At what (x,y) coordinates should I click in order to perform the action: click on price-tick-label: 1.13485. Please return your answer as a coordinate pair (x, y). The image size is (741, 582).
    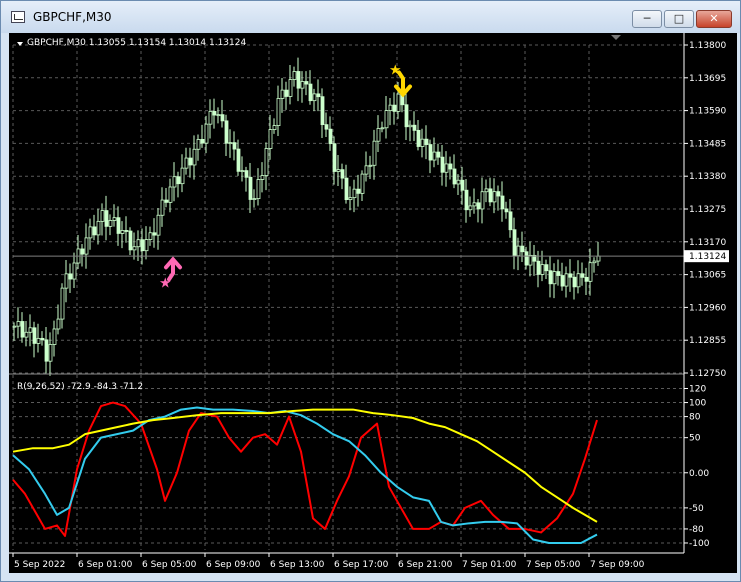
    Looking at the image, I should click on (707, 144).